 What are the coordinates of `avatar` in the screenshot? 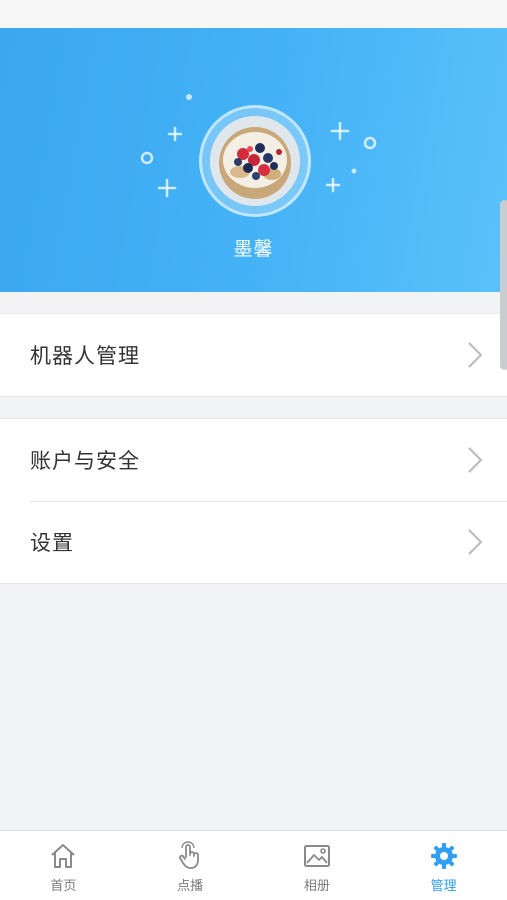 It's located at (255, 161).